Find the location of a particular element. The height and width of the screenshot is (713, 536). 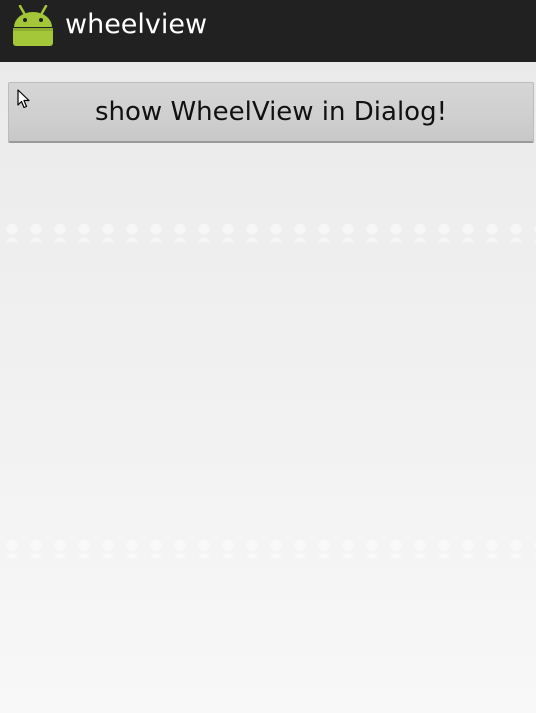

show-wheelview-dialog-button: show WheelView in Dialog! is located at coordinates (271, 112).